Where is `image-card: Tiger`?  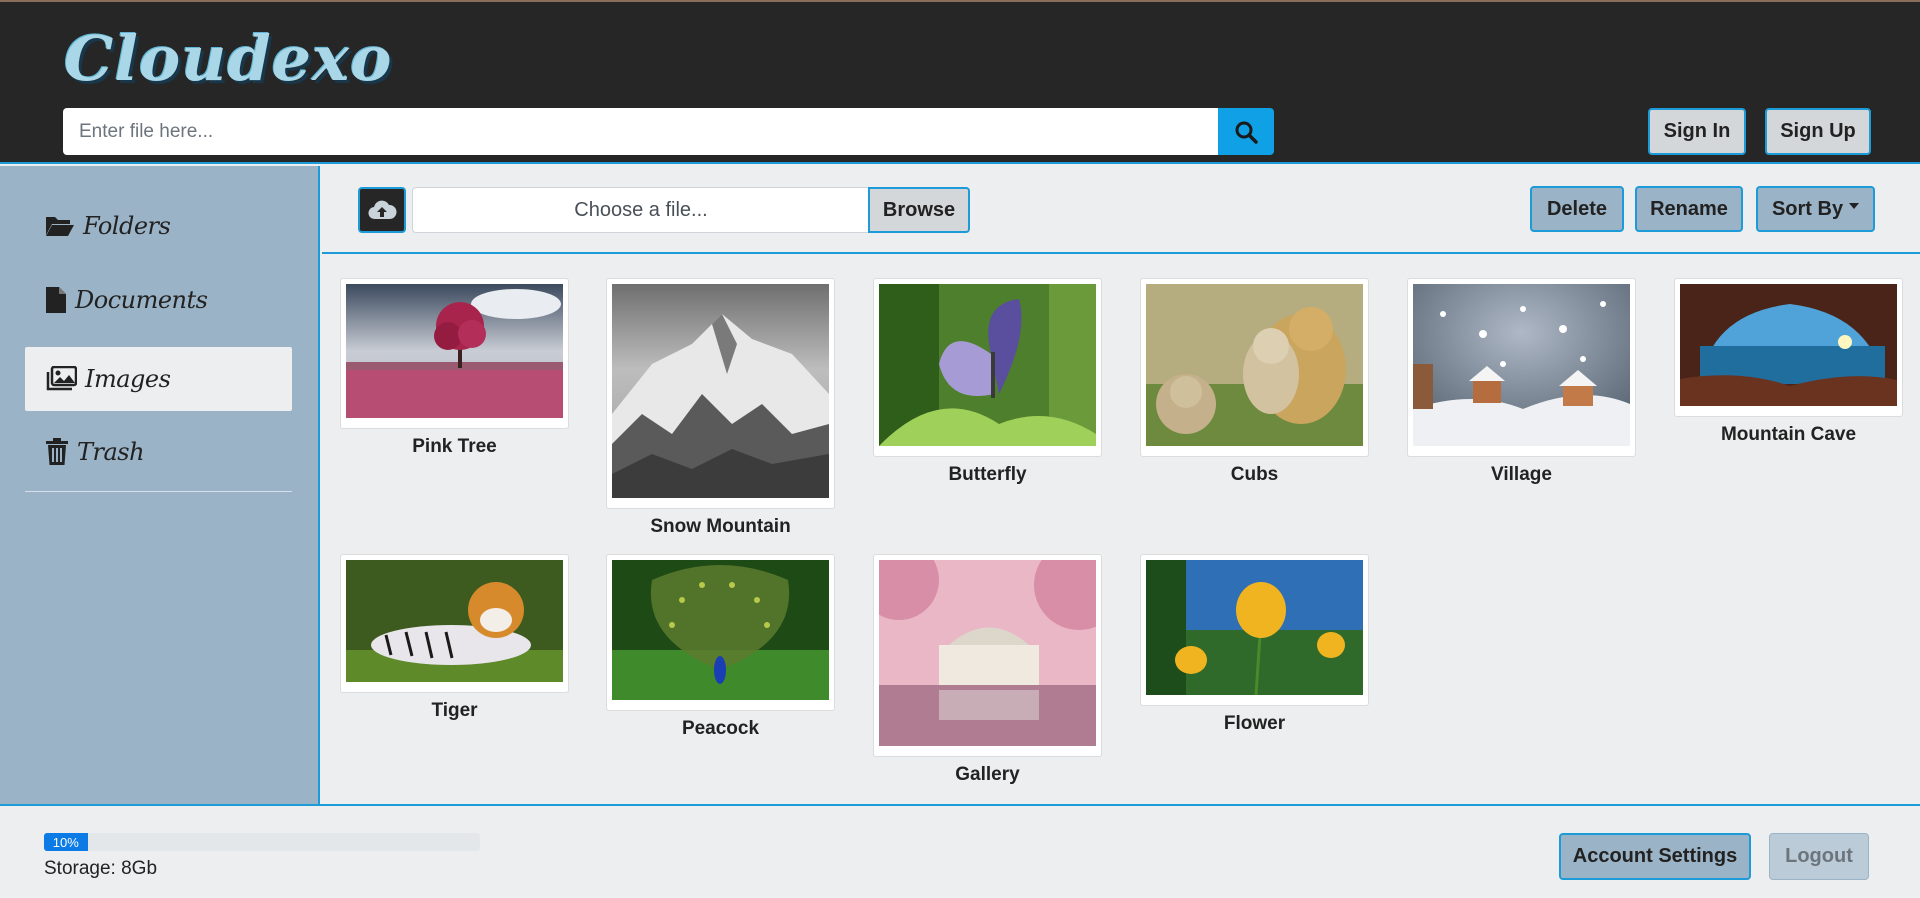 image-card: Tiger is located at coordinates (454, 638).